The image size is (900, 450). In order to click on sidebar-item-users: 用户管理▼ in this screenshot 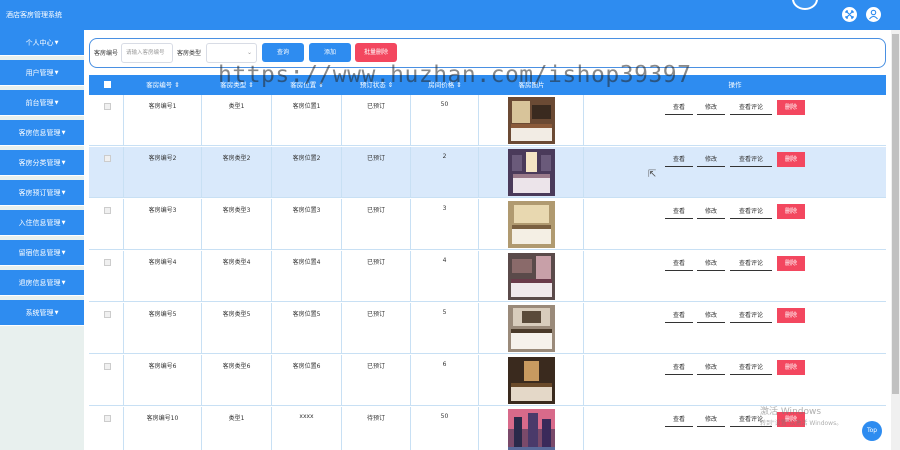, I will do `click(42, 73)`.